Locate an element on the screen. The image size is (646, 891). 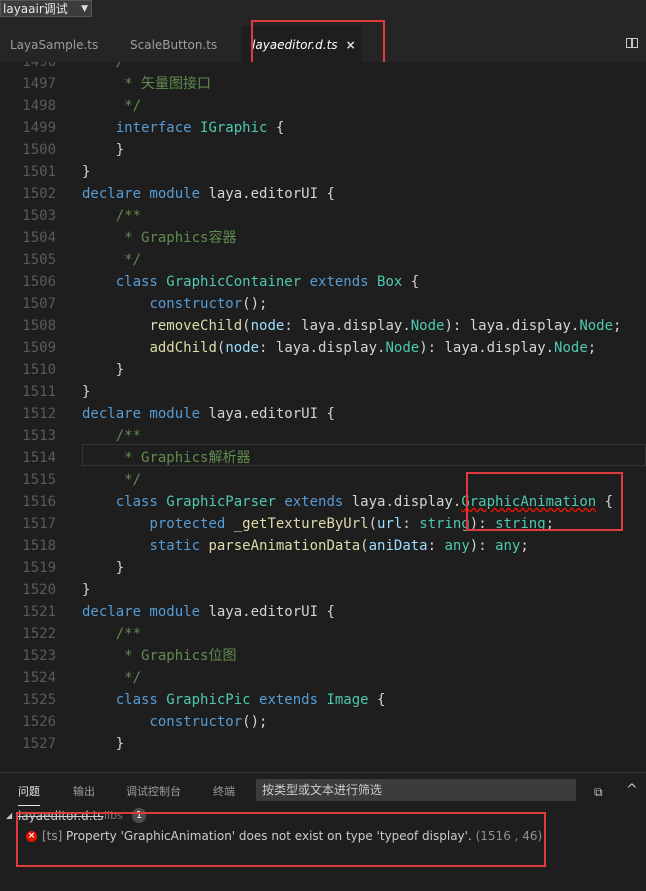
line-number: 1516 is located at coordinates (39, 502).